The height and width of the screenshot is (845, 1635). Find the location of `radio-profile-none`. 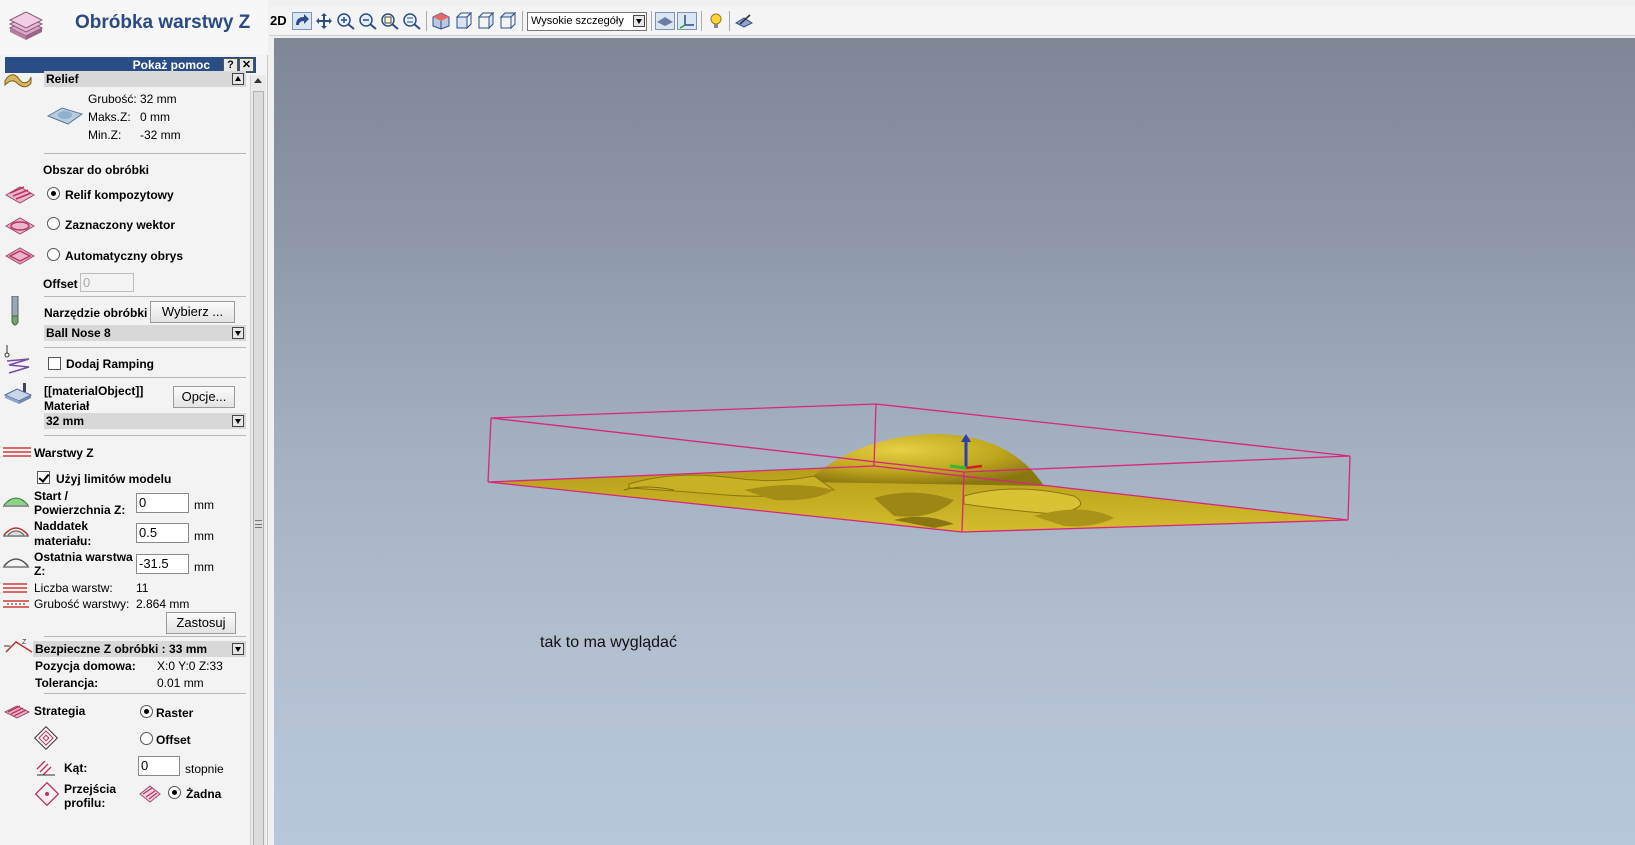

radio-profile-none is located at coordinates (174, 792).